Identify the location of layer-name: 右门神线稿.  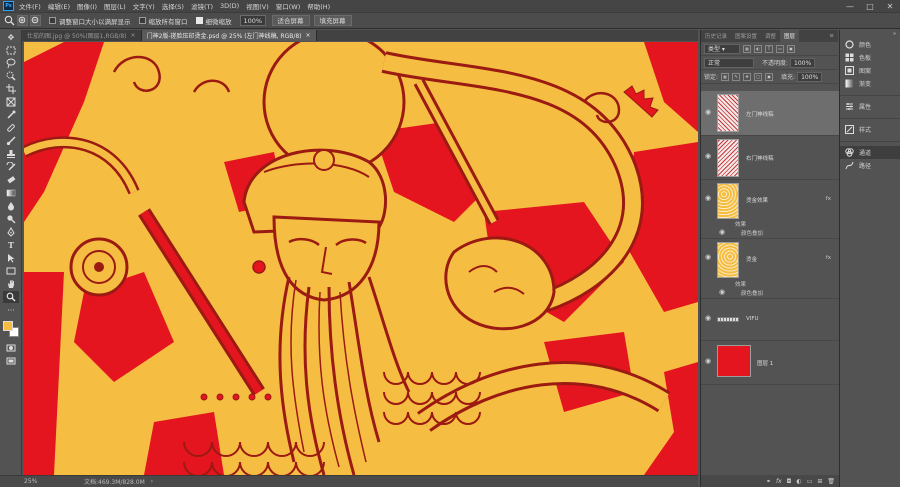
(760, 158).